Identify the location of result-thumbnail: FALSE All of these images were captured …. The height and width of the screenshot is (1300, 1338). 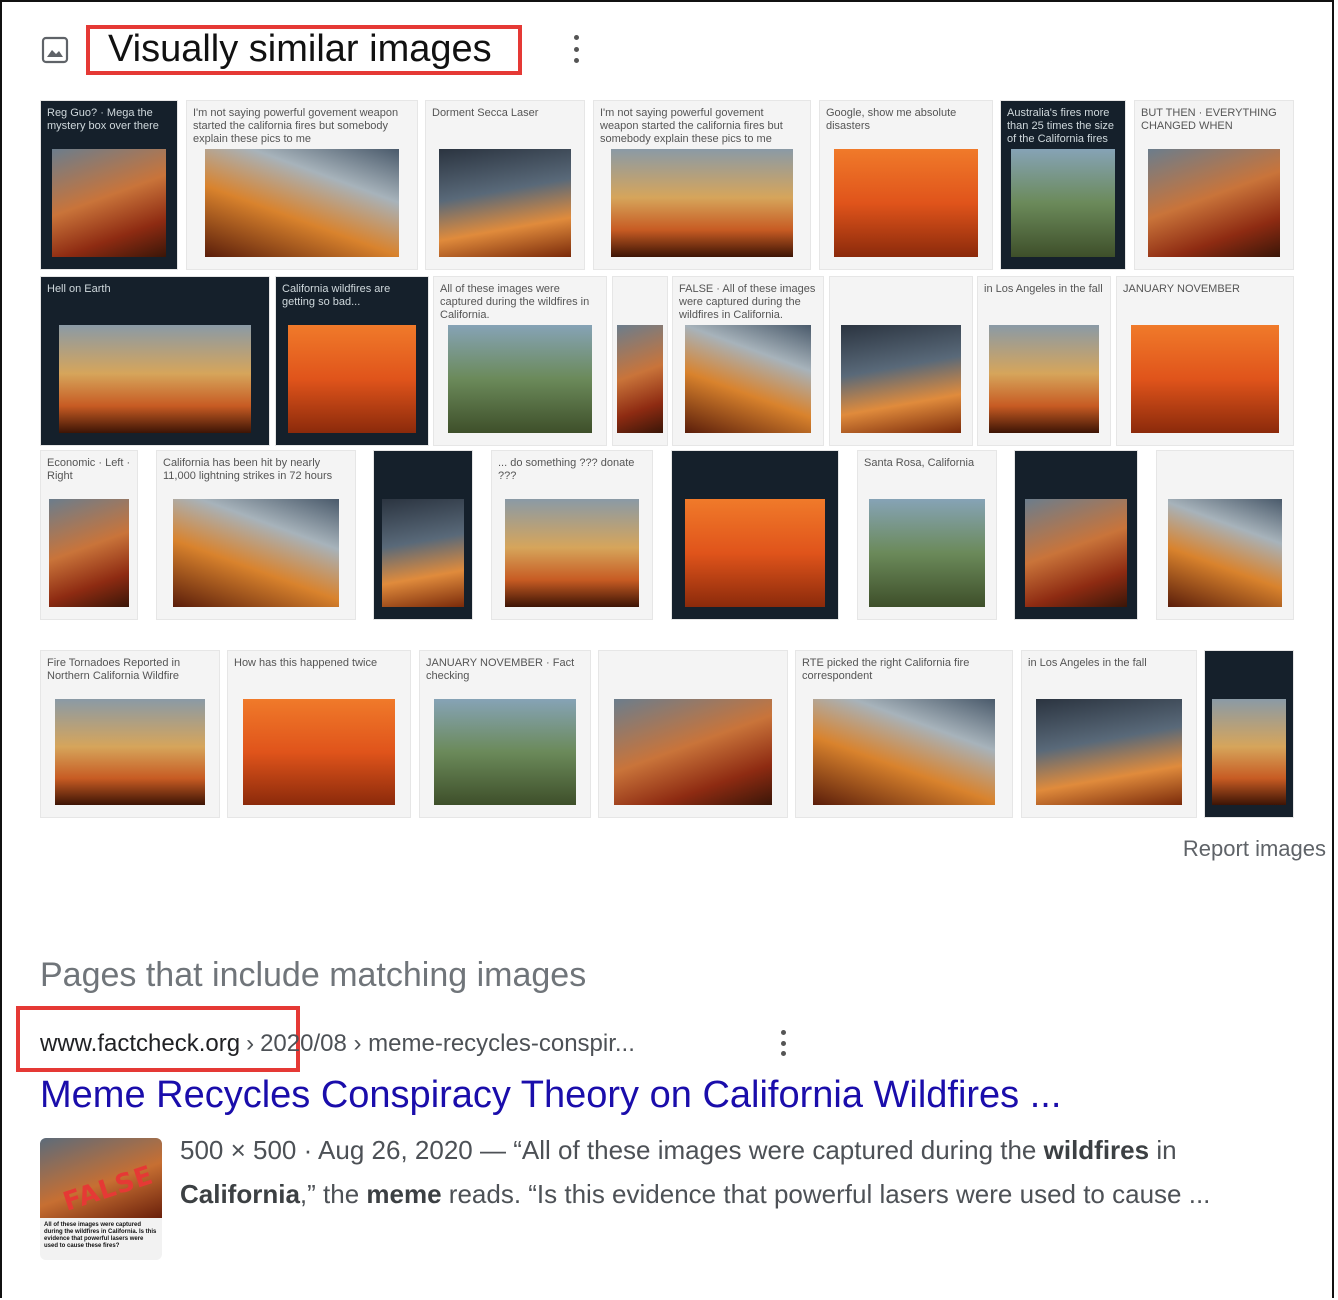
(101, 1199).